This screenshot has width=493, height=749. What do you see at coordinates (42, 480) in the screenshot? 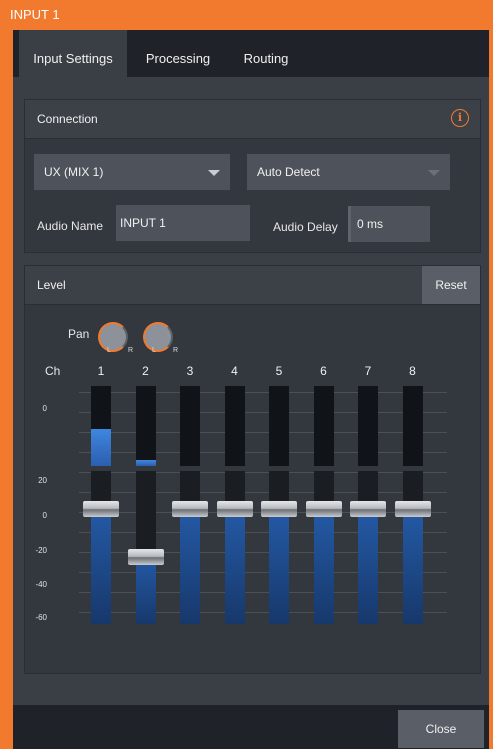
I see `fader-scale-label: 20` at bounding box center [42, 480].